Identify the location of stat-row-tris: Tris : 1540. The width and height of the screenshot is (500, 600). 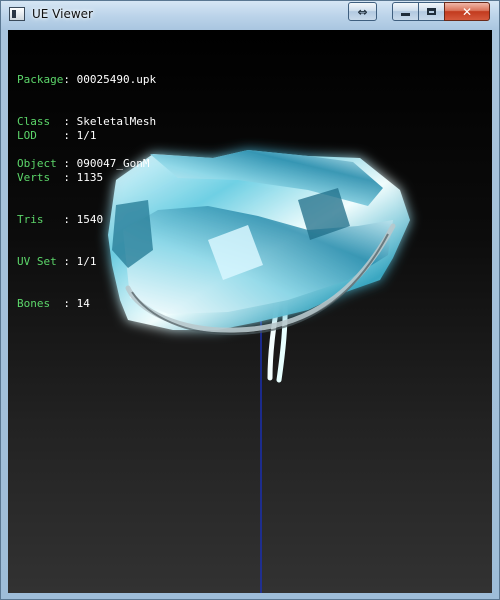
(60, 220).